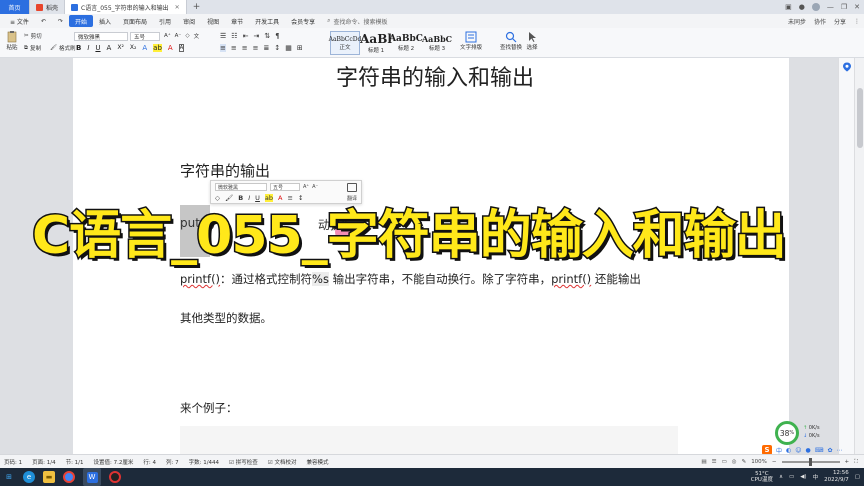 The height and width of the screenshot is (486, 864). What do you see at coordinates (357, 21) in the screenshot?
I see `command-search: ⌕ 查找命令、搜索模板` at bounding box center [357, 21].